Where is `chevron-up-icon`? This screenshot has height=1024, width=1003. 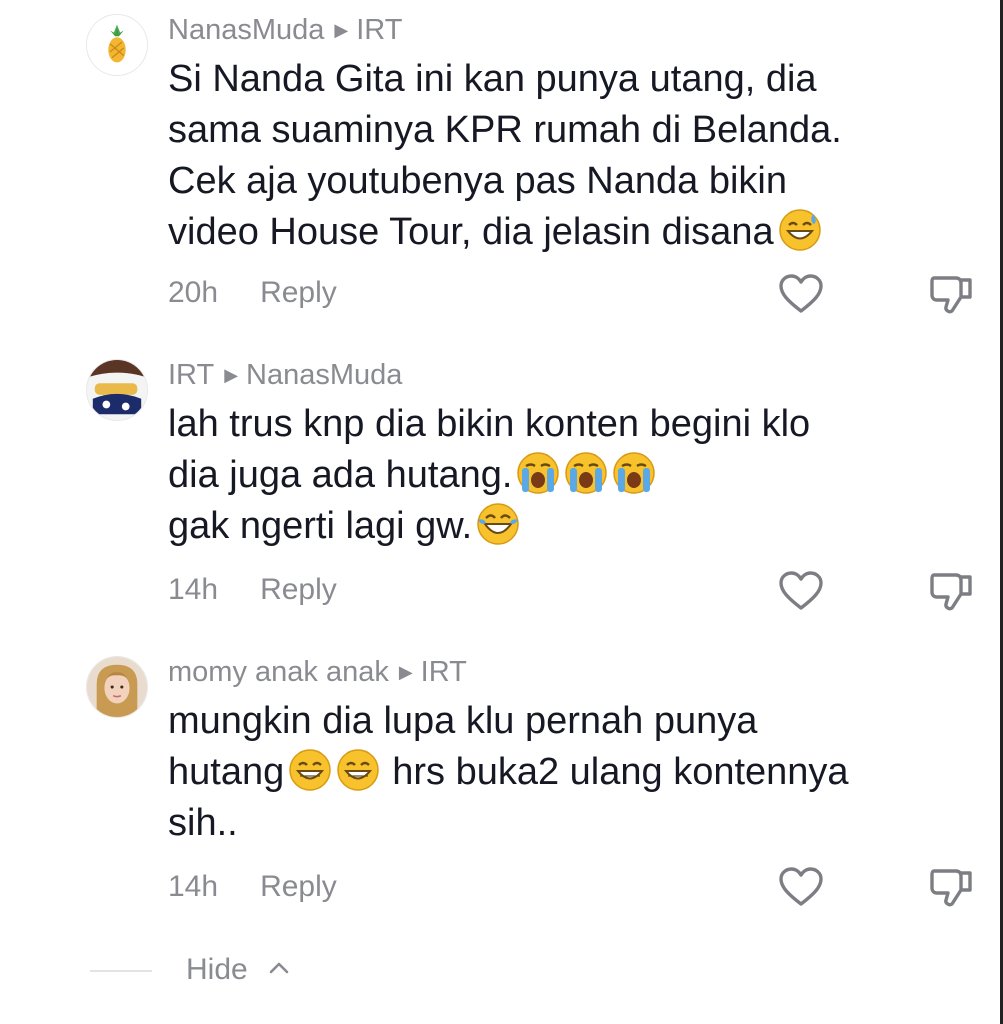 chevron-up-icon is located at coordinates (279, 968).